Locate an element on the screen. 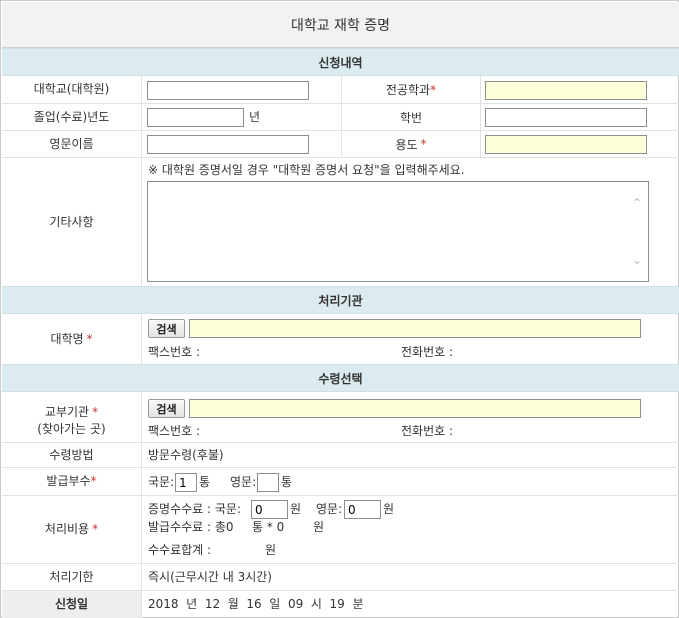 The image size is (679, 618). english-copies-prefix: 영문: is located at coordinates (243, 482).